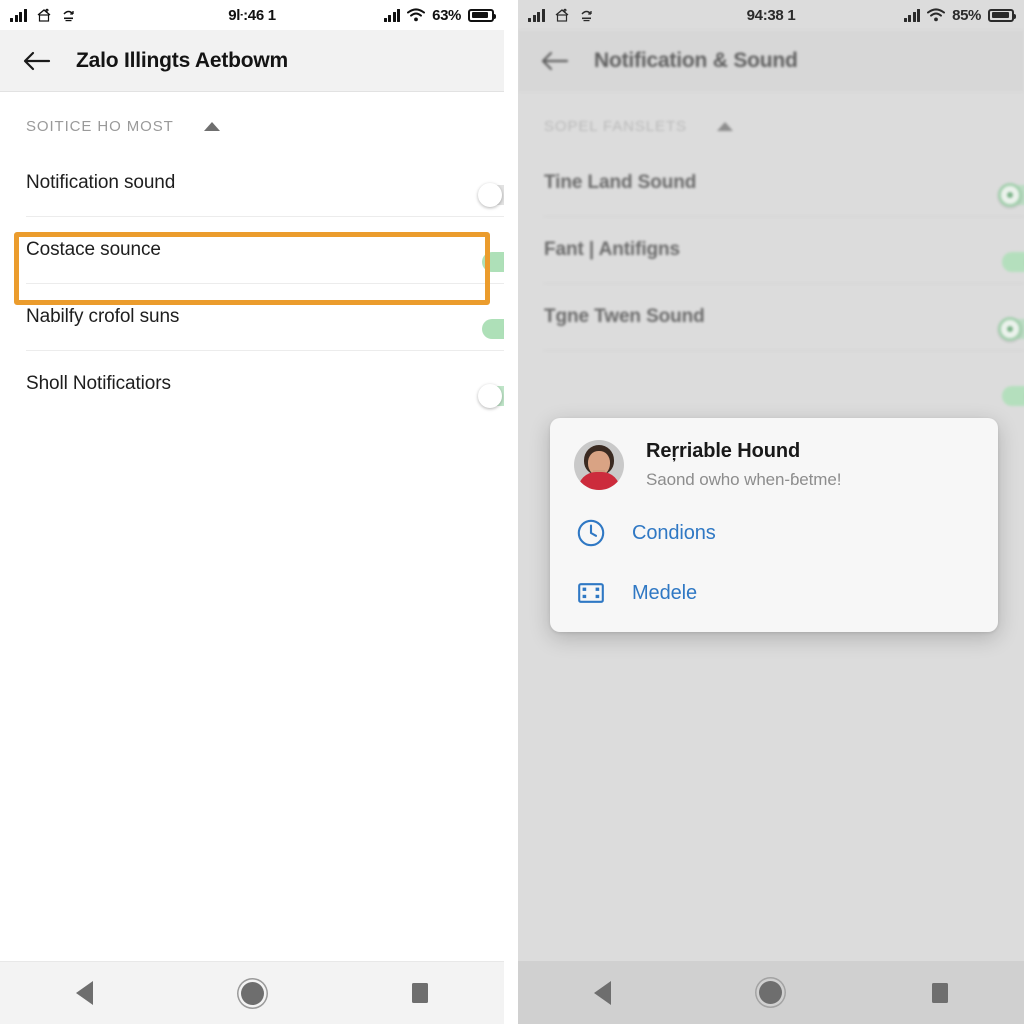 Image resolution: width=1024 pixels, height=1024 pixels. What do you see at coordinates (771, 120) in the screenshot?
I see `right-section-header: SOPEL FANSLETS` at bounding box center [771, 120].